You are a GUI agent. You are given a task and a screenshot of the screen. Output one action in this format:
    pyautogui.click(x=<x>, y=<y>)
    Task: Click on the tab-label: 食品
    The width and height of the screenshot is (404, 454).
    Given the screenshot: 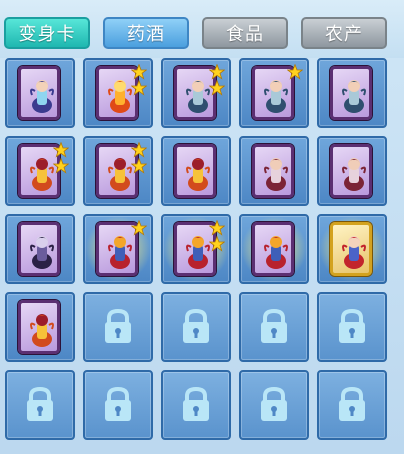 What is the action you would take?
    pyautogui.click(x=245, y=34)
    